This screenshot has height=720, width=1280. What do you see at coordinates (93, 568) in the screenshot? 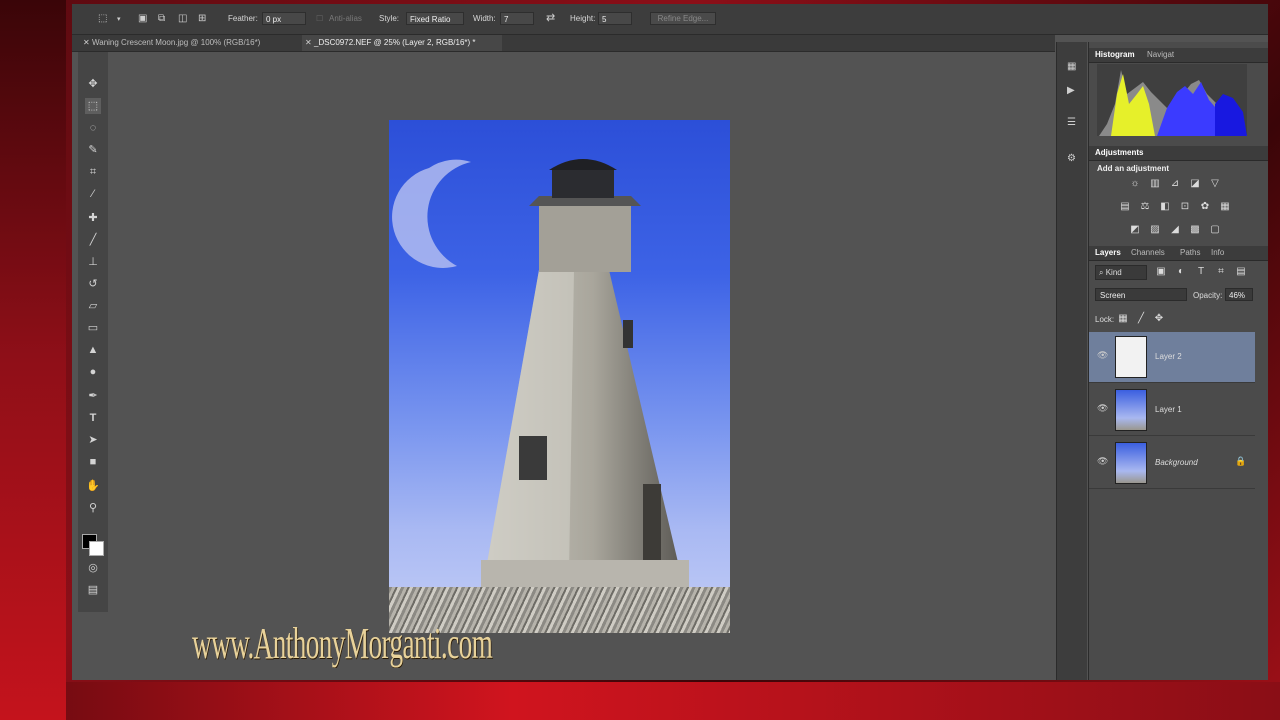
I see `quick-mask-icon: ◎` at bounding box center [93, 568].